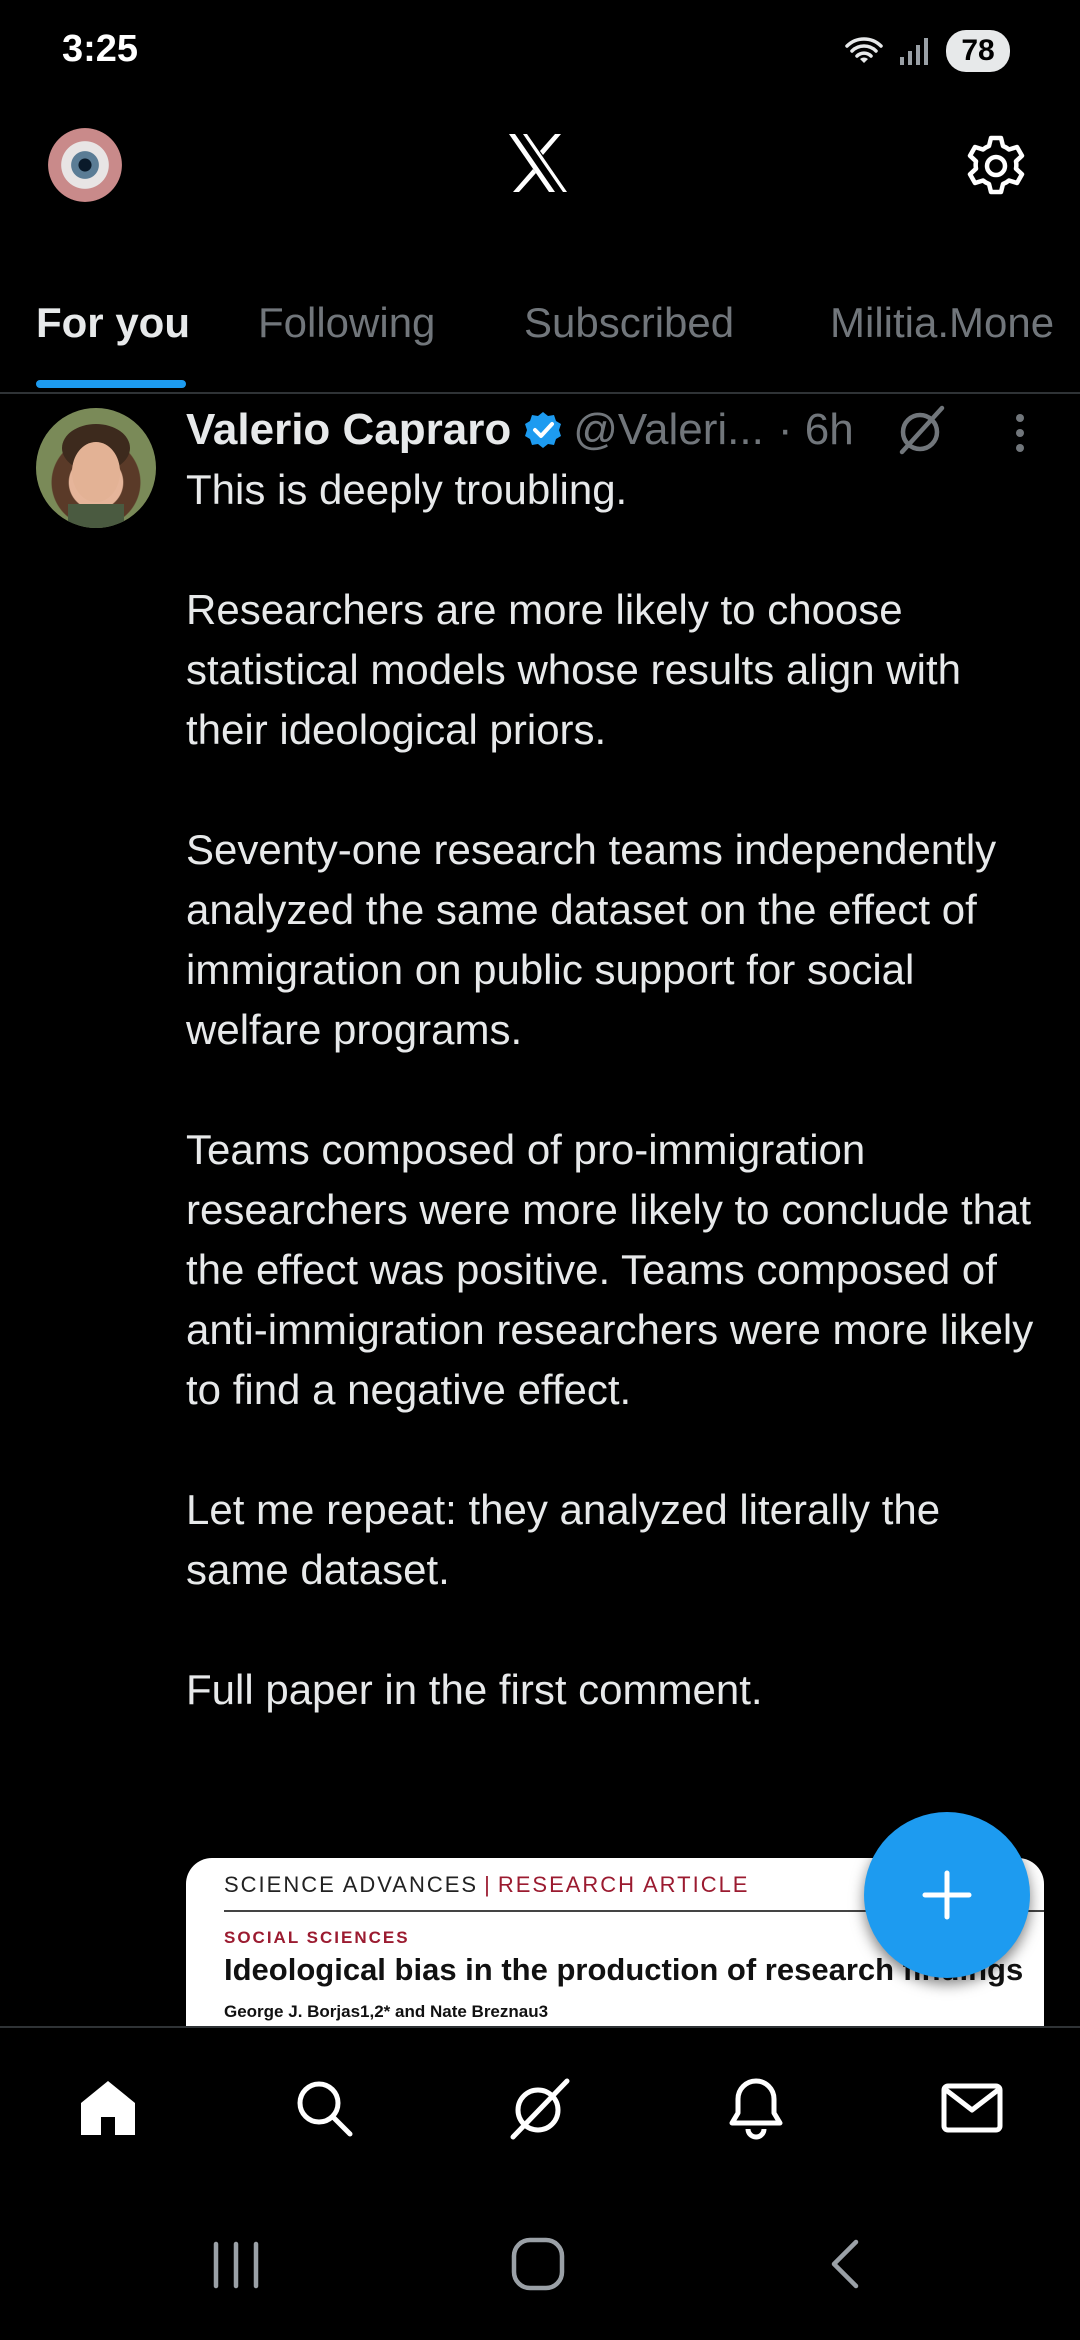 The image size is (1080, 2340). I want to click on journal-name: SCIENCE ADVANCES, so click(351, 1884).